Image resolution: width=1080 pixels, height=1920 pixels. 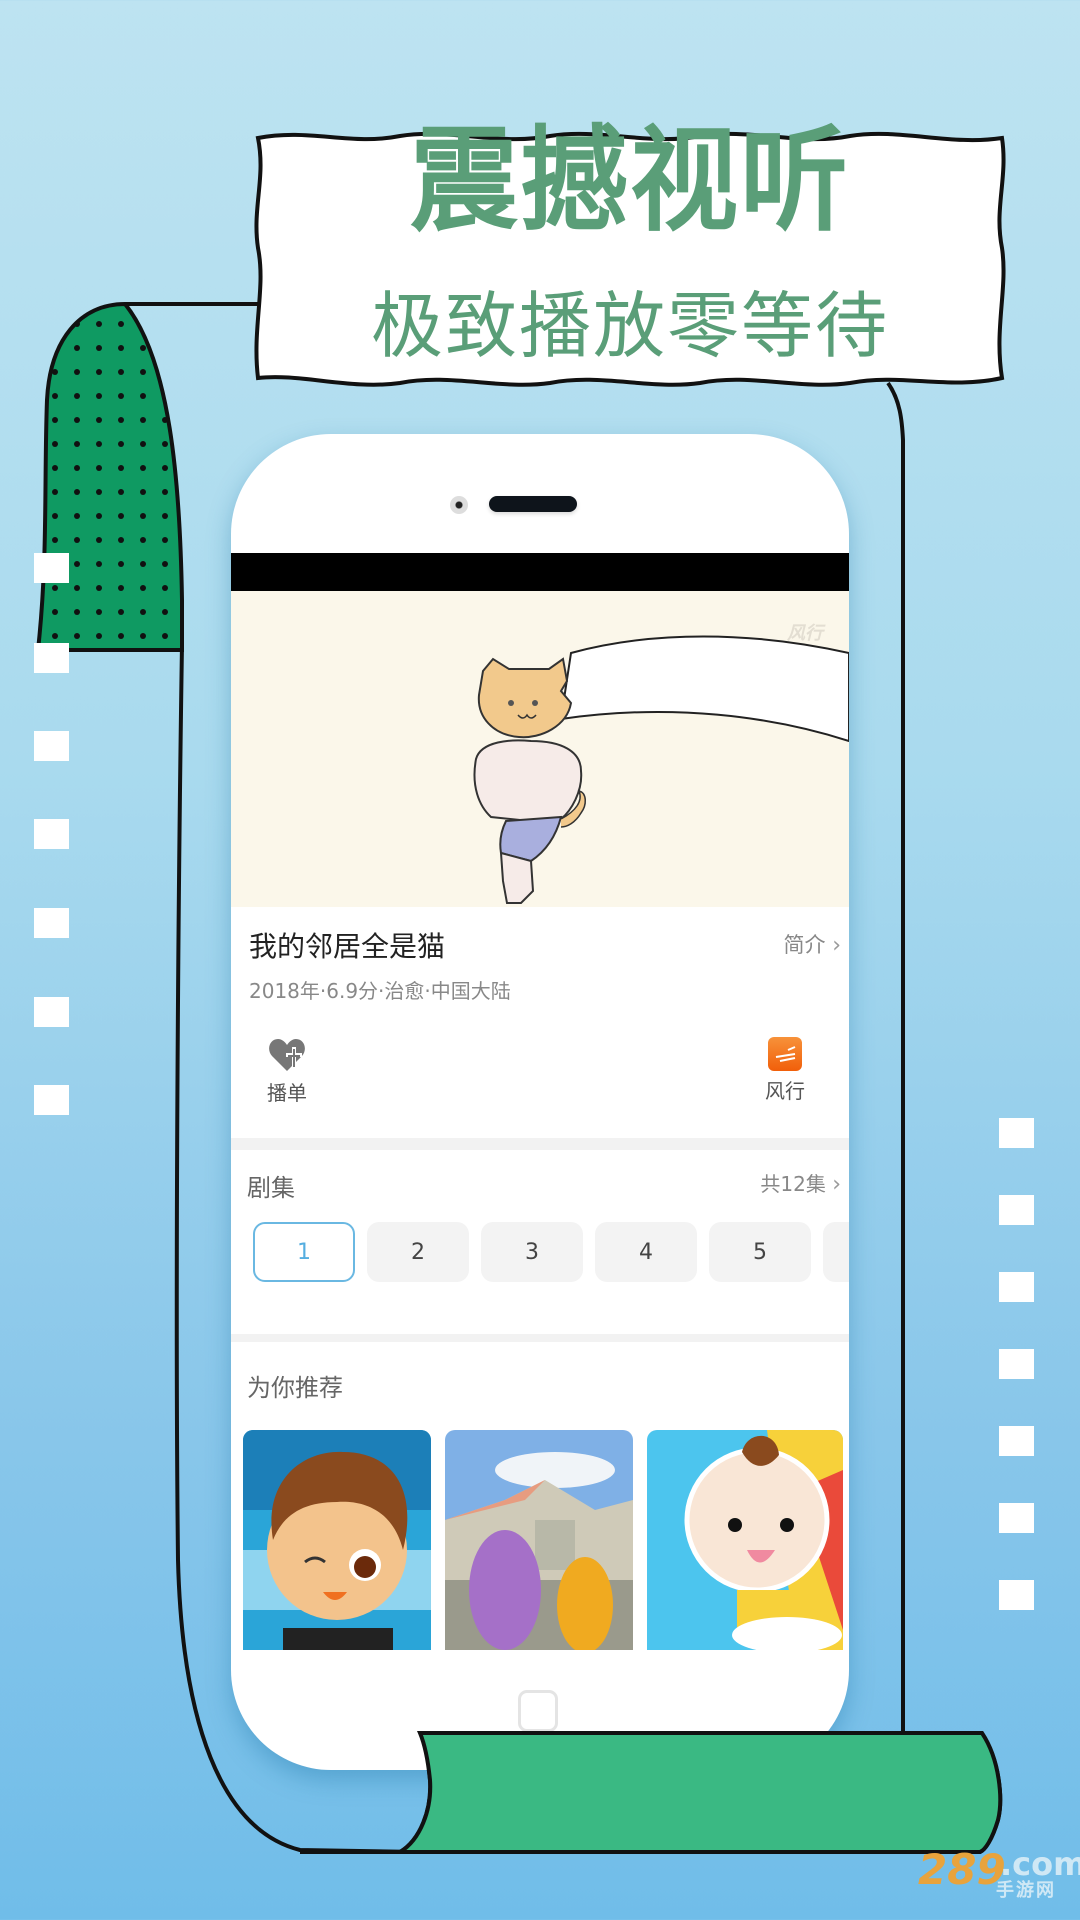 What do you see at coordinates (295, 1388) in the screenshot?
I see `recommend-label: 为你推荐` at bounding box center [295, 1388].